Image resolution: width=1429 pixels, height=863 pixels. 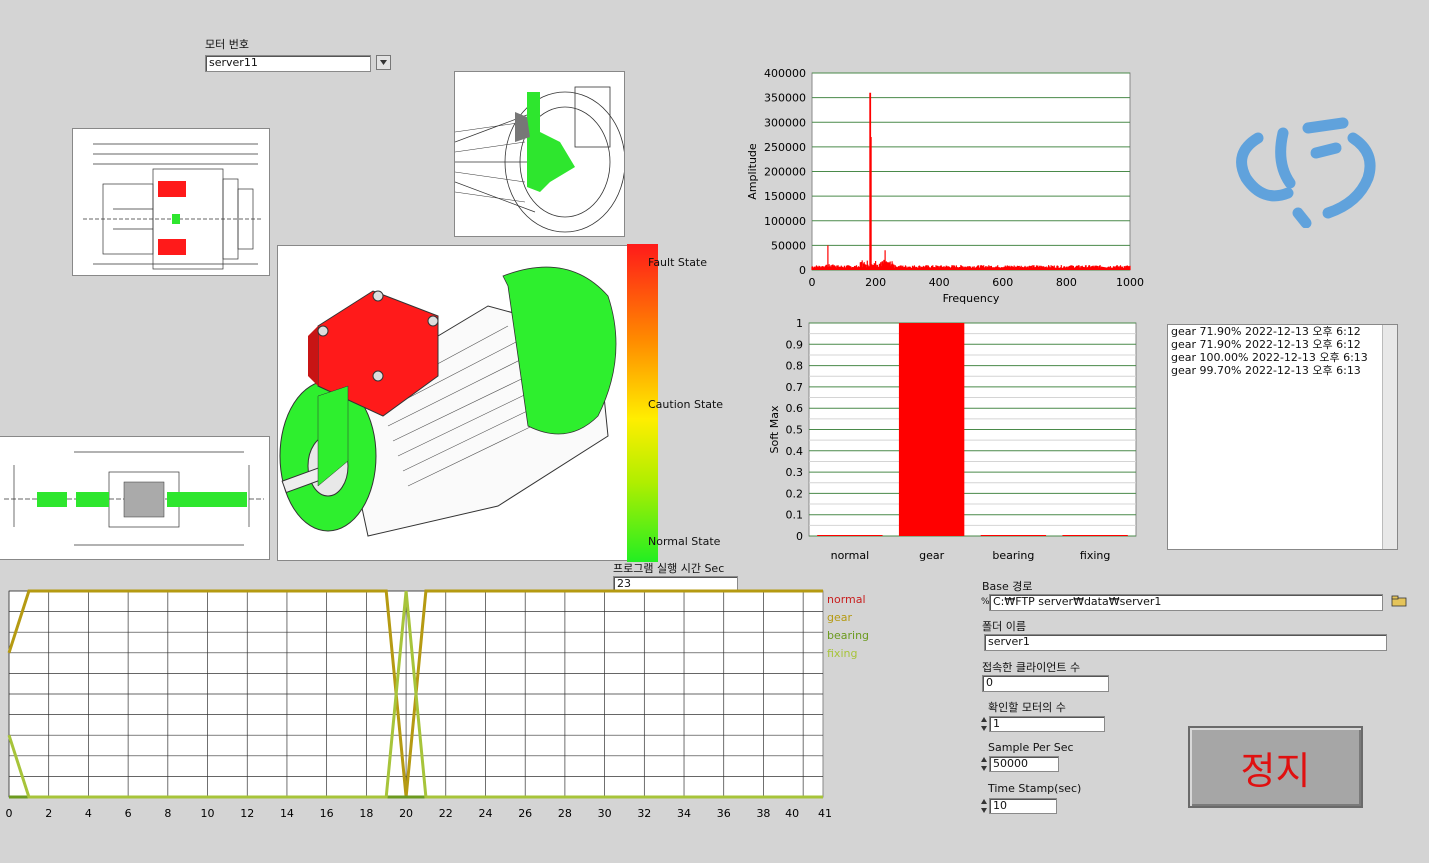 I want to click on softmax-y-tick-label: 0.1, so click(x=795, y=515).